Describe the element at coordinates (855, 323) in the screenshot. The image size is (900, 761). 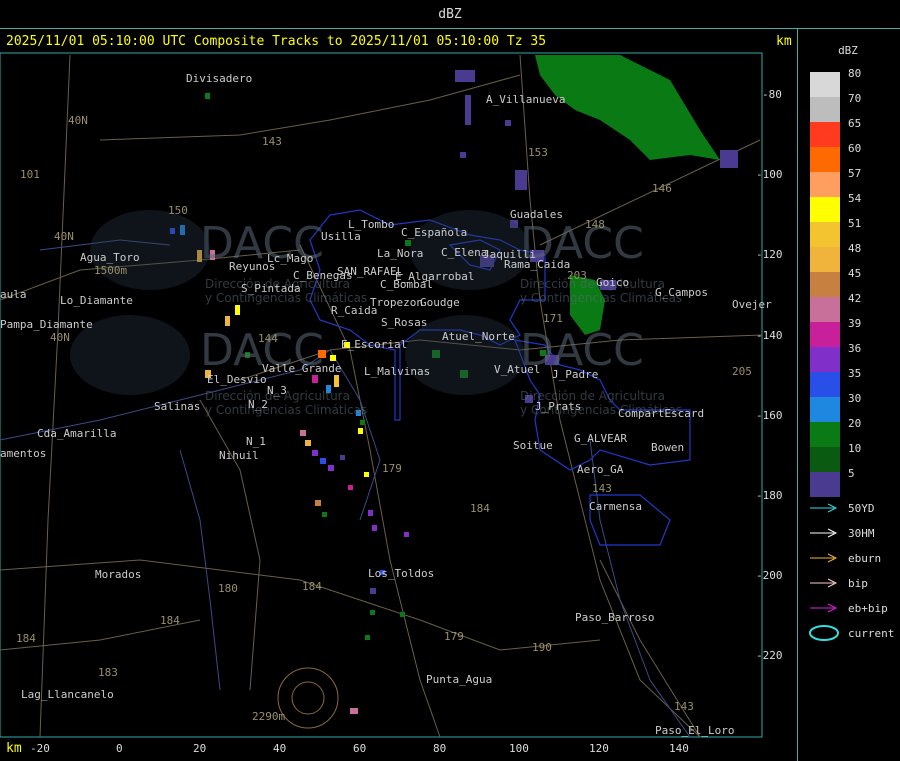
I see `legend-label: 39` at that location.